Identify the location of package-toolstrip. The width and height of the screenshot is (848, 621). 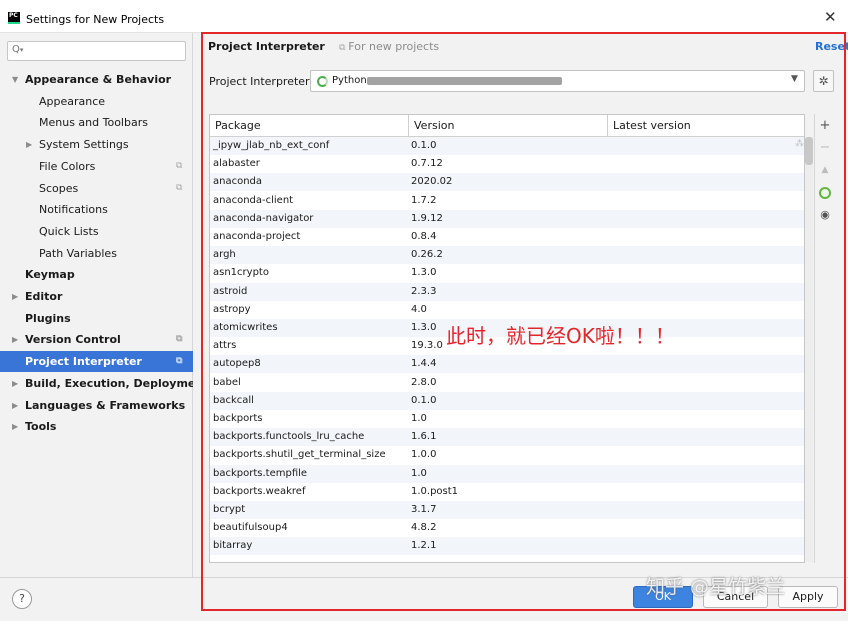
(825, 338).